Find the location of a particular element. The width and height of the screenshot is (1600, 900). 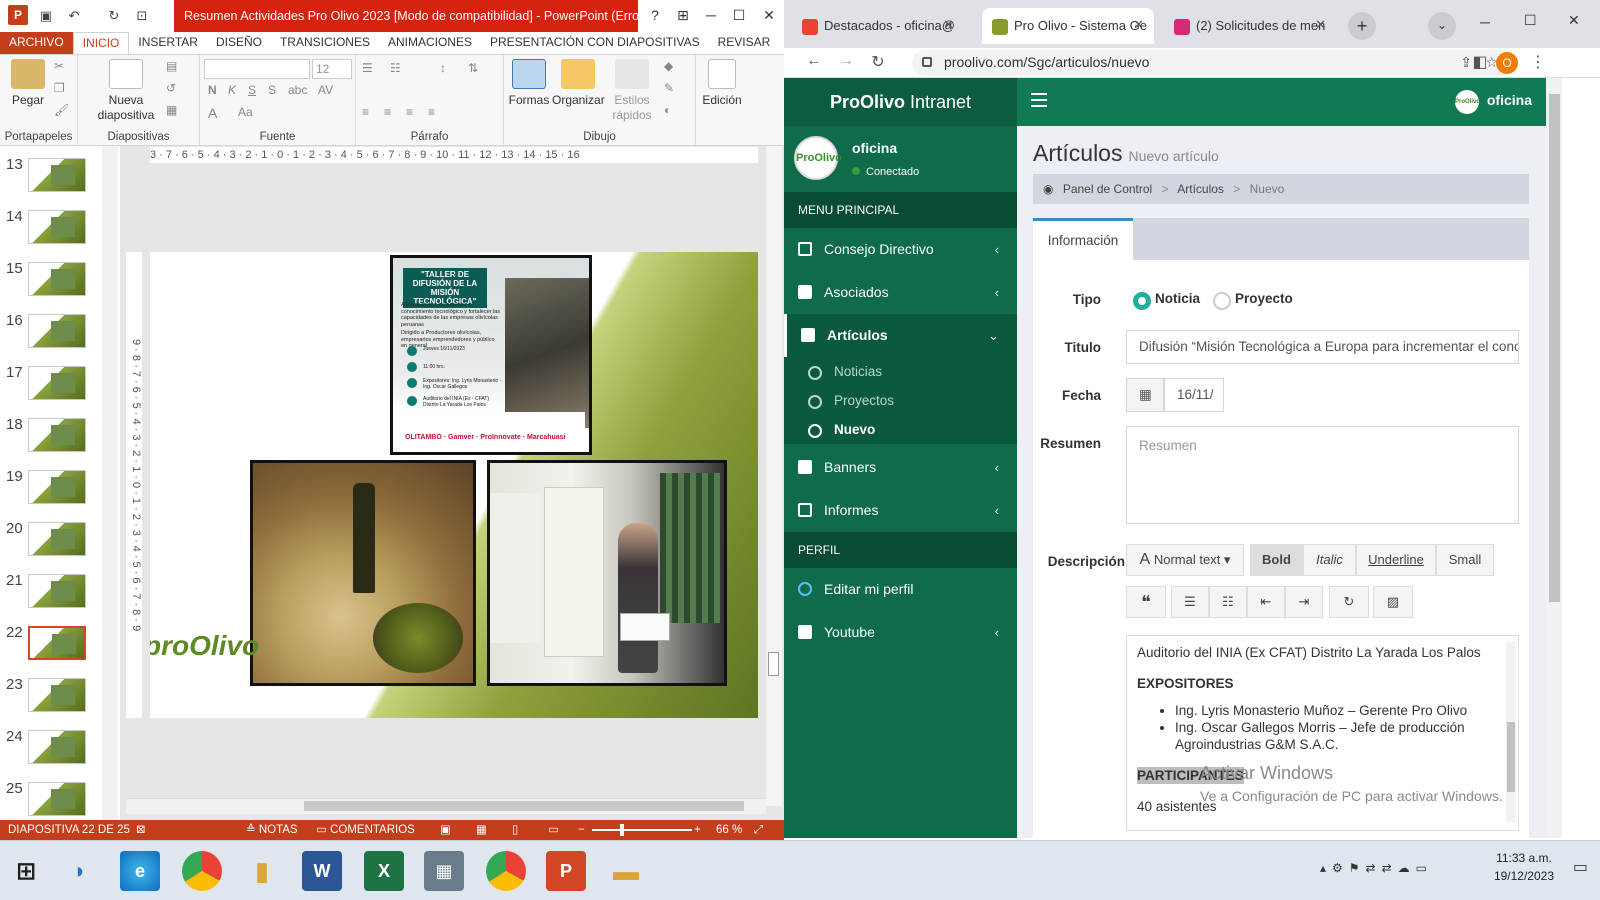

zoom-slider-thumb is located at coordinates (622, 830).